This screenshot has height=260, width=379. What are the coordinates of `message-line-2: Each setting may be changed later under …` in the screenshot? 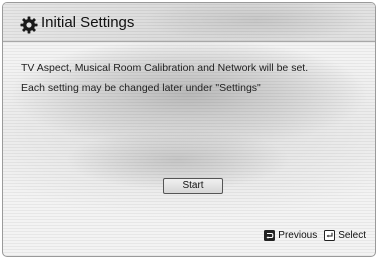 It's located at (141, 88).